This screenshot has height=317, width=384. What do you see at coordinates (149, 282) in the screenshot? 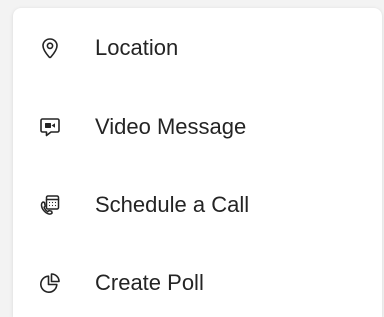
I see `menu-item-label: Create Poll` at bounding box center [149, 282].